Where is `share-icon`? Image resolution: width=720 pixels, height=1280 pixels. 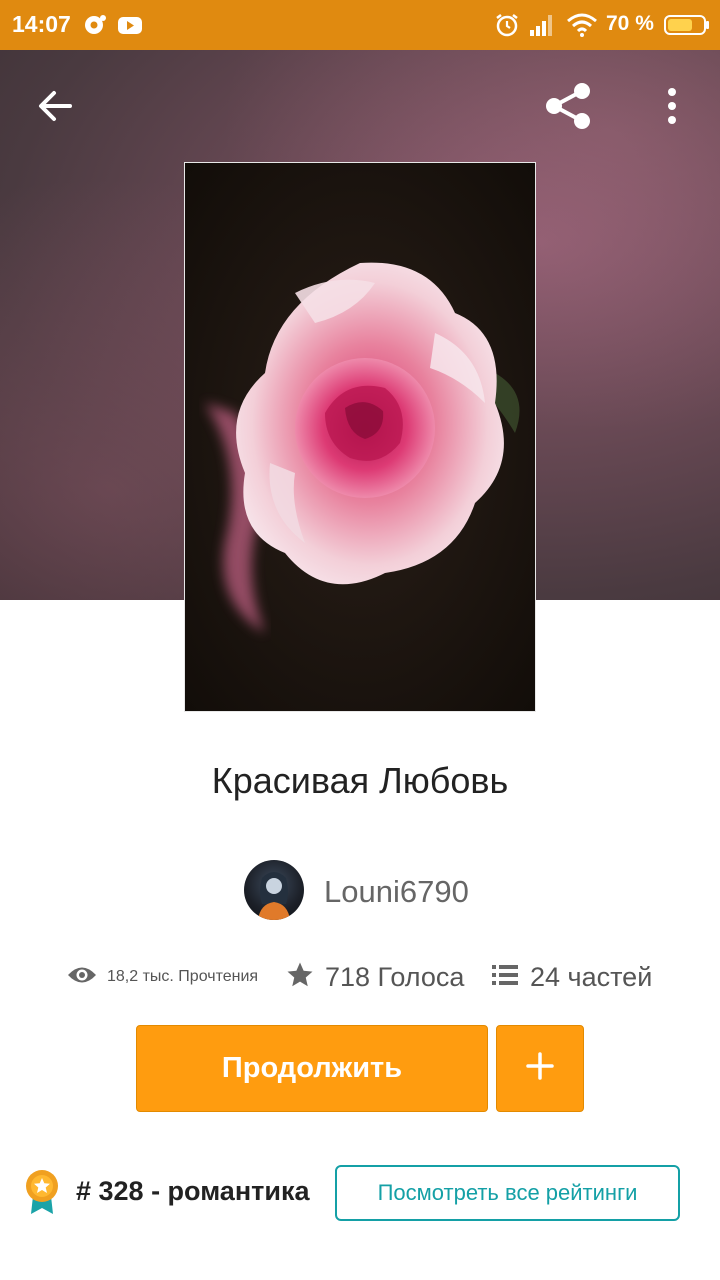 share-icon is located at coordinates (568, 109).